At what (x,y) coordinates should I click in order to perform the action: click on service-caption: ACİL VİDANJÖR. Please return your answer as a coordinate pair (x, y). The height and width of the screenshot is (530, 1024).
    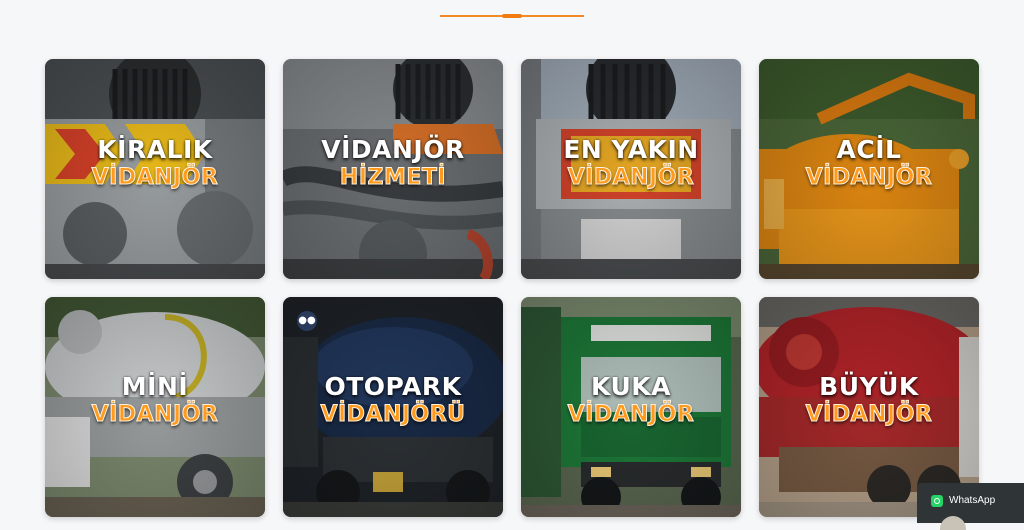
    Looking at the image, I should click on (869, 169).